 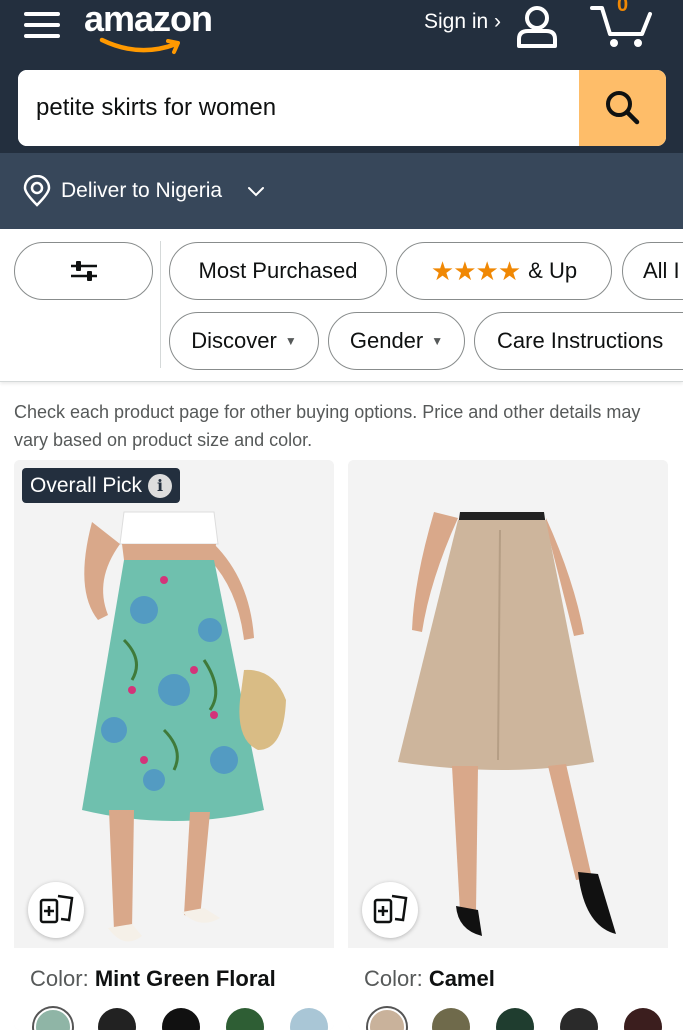 I want to click on filter-four-stars-up: ★★★★ & Up, so click(x=504, y=271).